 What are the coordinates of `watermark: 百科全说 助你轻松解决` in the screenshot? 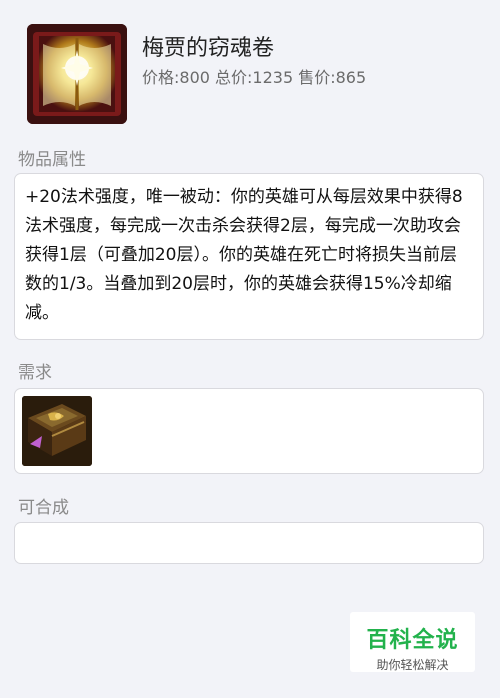 It's located at (412, 642).